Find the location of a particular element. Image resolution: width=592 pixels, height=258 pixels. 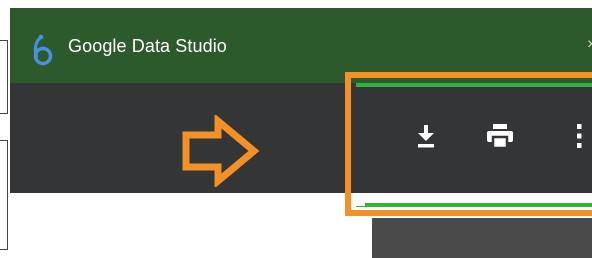

report-page-area is located at coordinates (482, 238).